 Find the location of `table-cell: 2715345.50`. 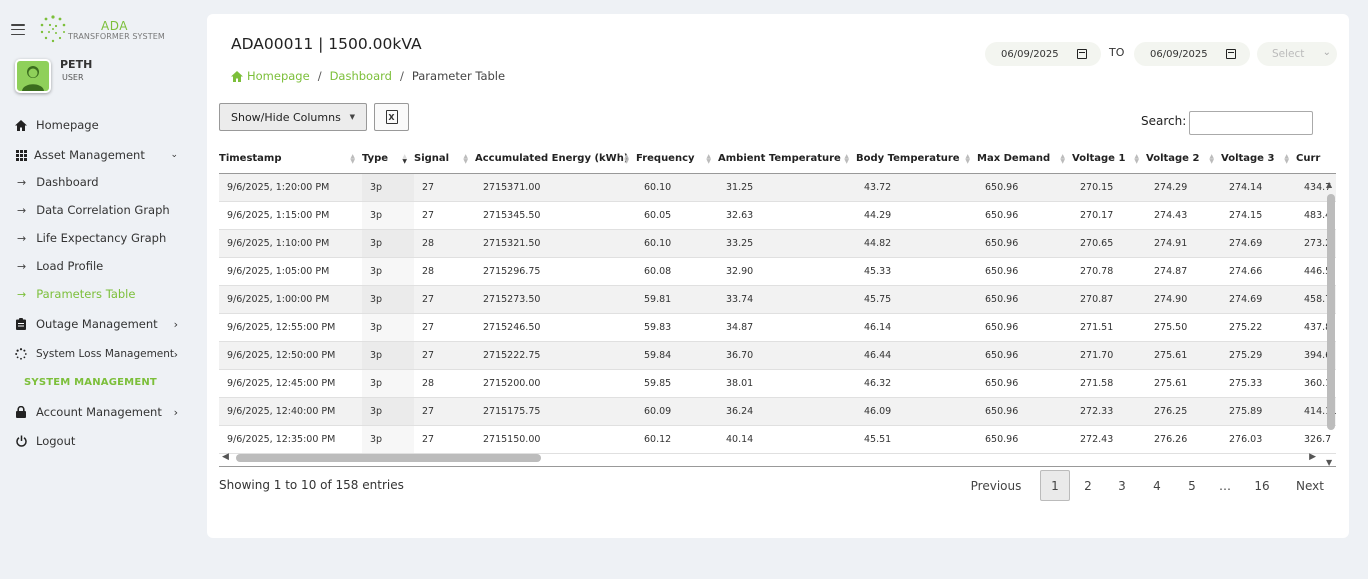

table-cell: 2715345.50 is located at coordinates (555, 215).